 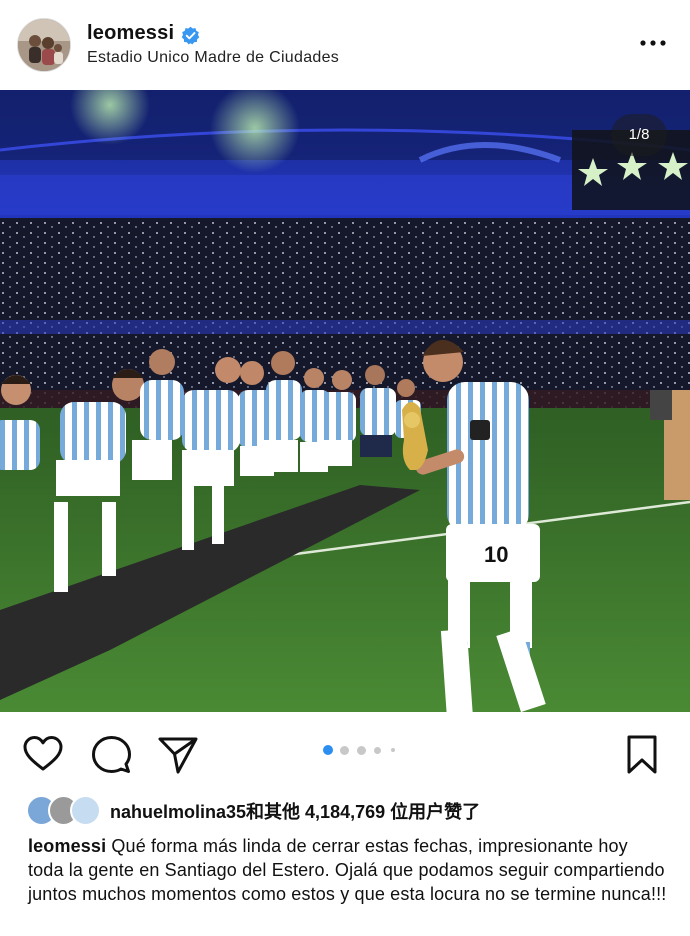 I want to click on liker-avatar, so click(x=85, y=810).